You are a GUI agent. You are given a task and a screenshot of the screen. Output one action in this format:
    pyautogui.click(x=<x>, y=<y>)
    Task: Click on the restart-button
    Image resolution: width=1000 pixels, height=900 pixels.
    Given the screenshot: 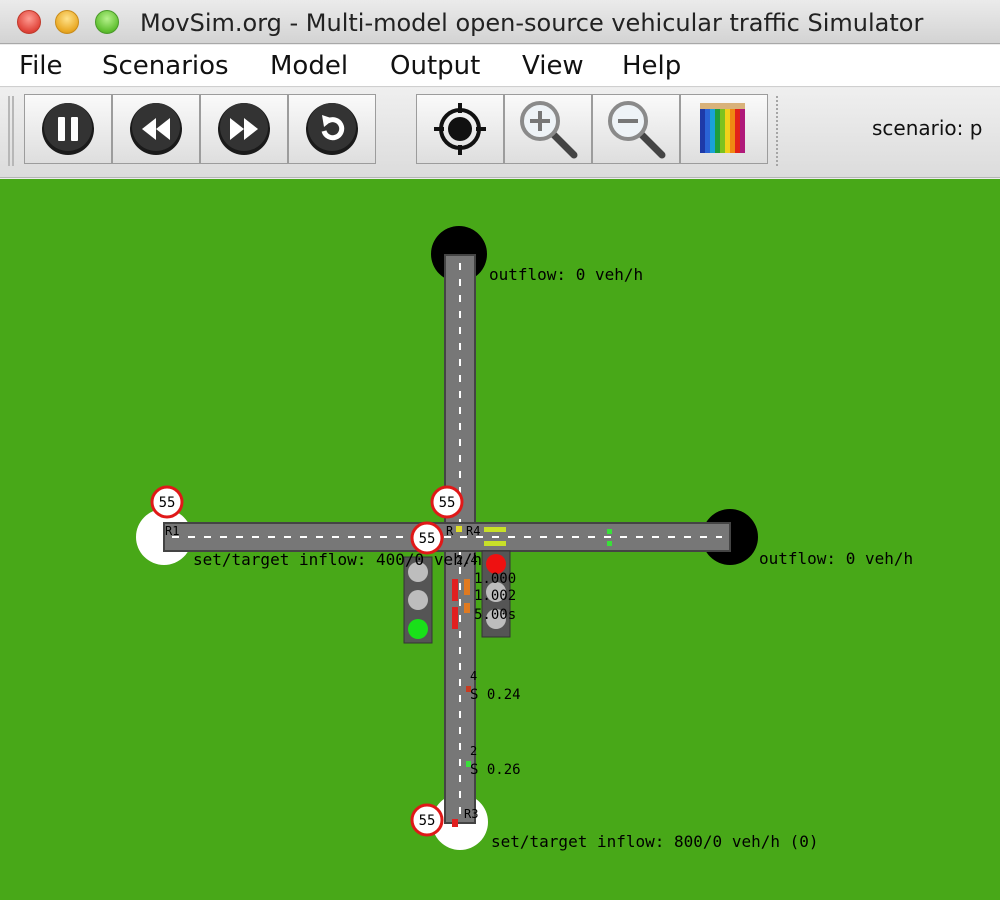 What is the action you would take?
    pyautogui.click(x=332, y=129)
    